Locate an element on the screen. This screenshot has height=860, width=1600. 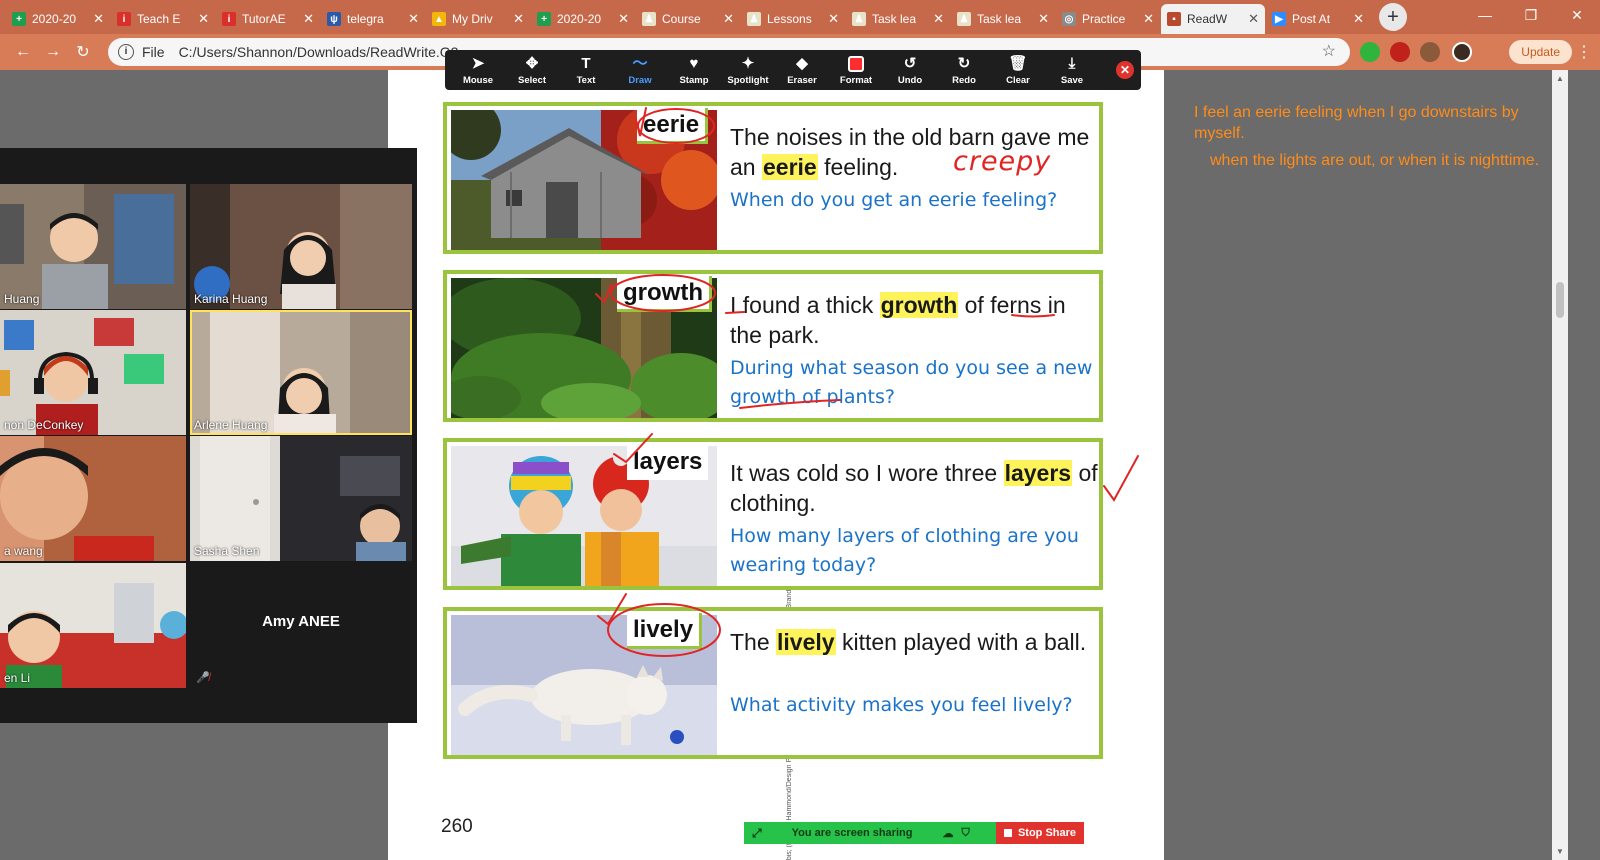
info-icon: i is located at coordinates (126, 52).